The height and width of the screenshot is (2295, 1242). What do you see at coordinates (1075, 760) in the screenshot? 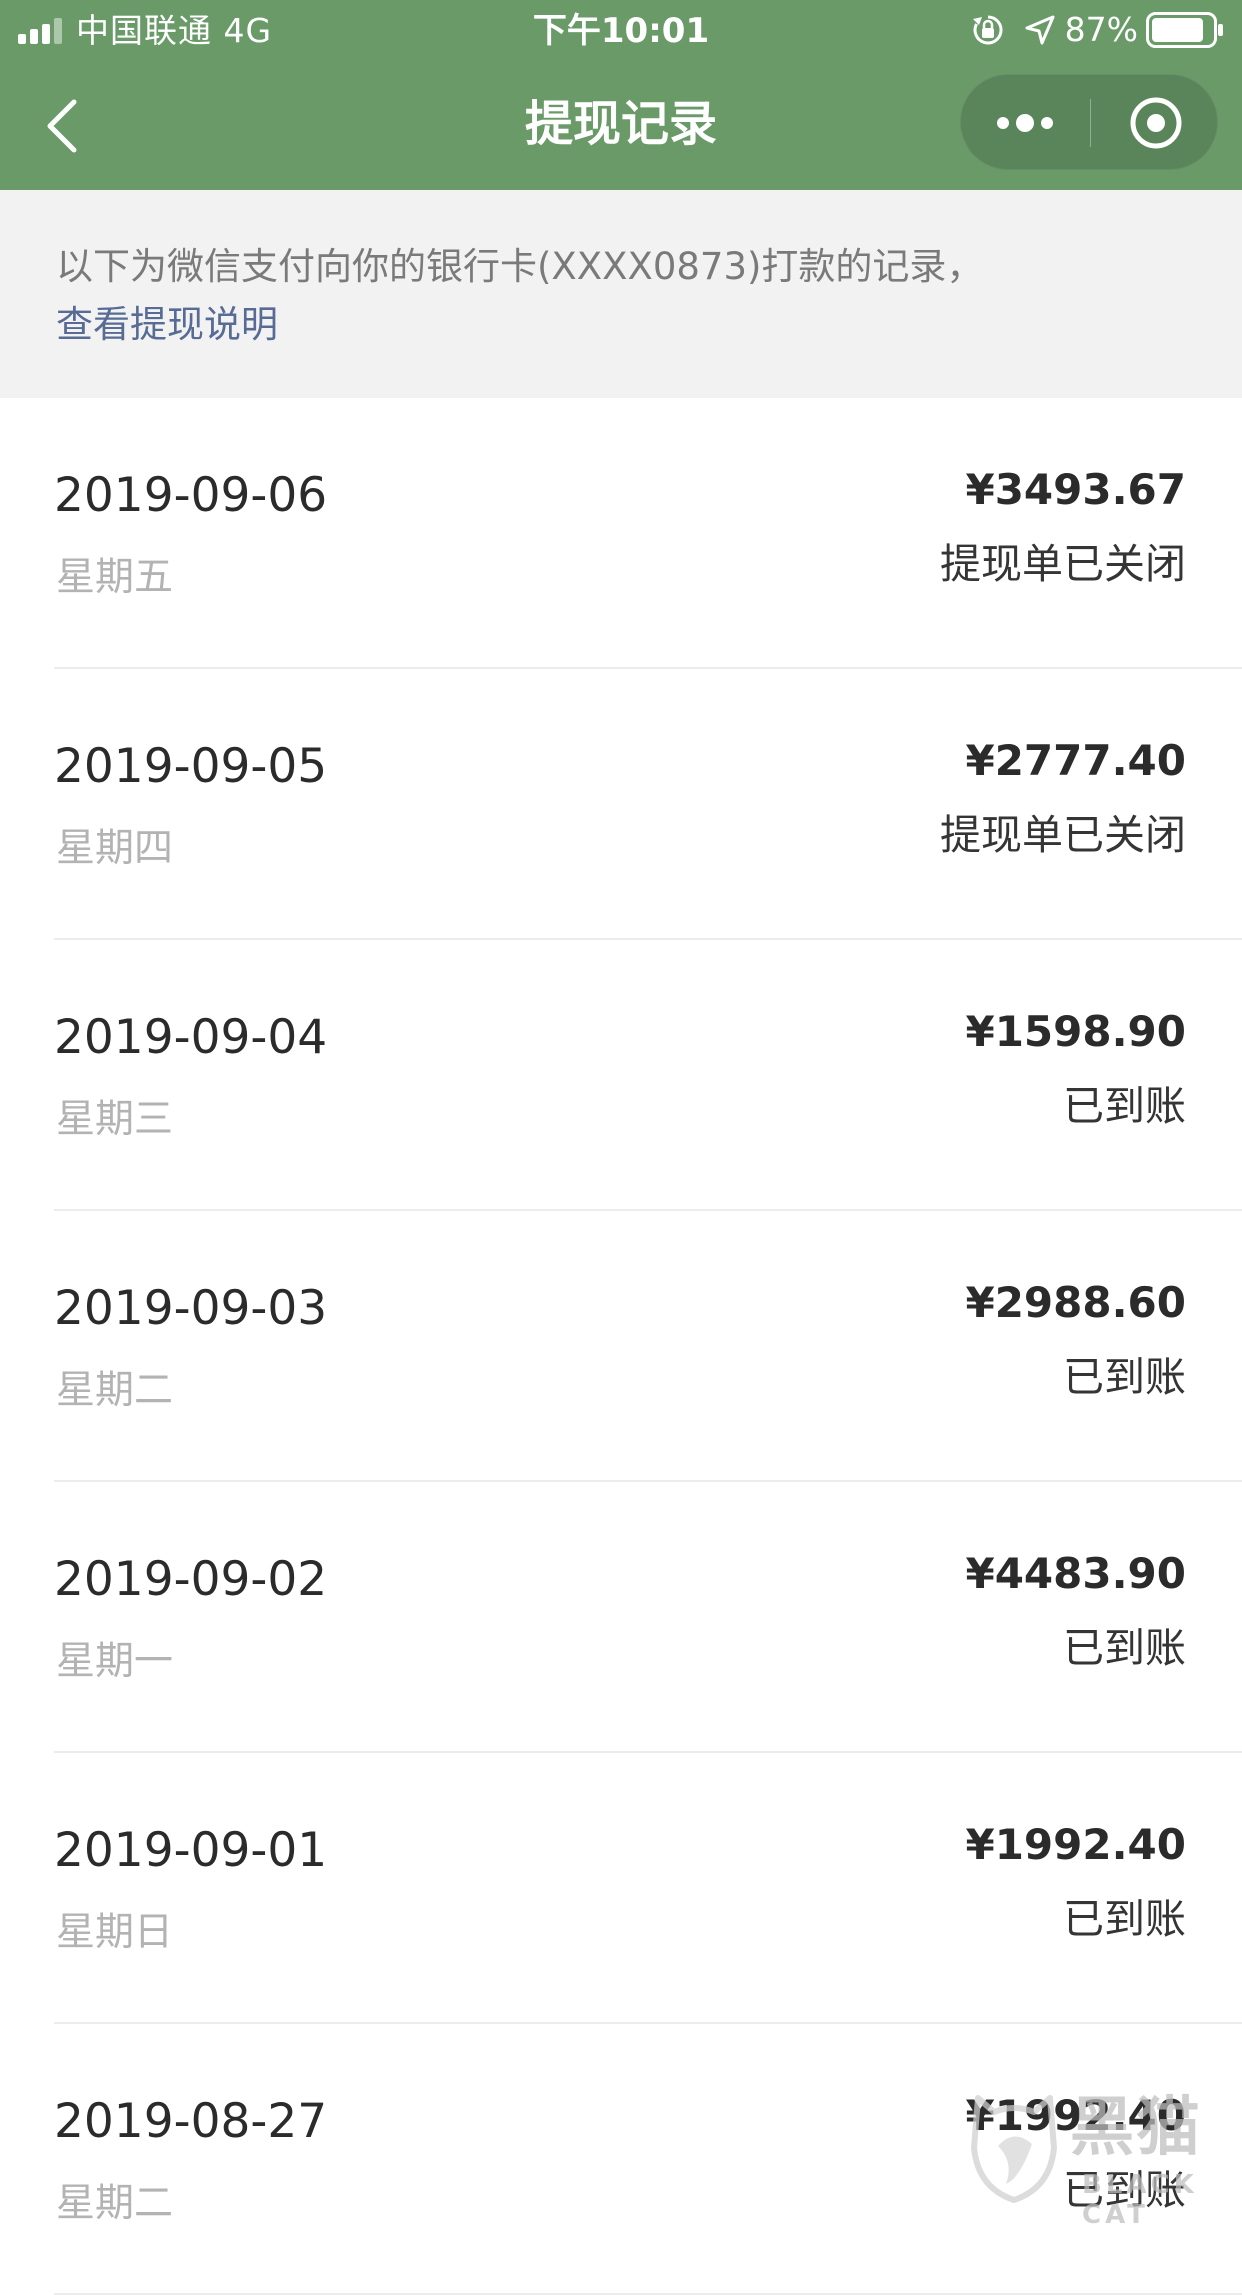
I see `record-amount: ¥2777.40` at bounding box center [1075, 760].